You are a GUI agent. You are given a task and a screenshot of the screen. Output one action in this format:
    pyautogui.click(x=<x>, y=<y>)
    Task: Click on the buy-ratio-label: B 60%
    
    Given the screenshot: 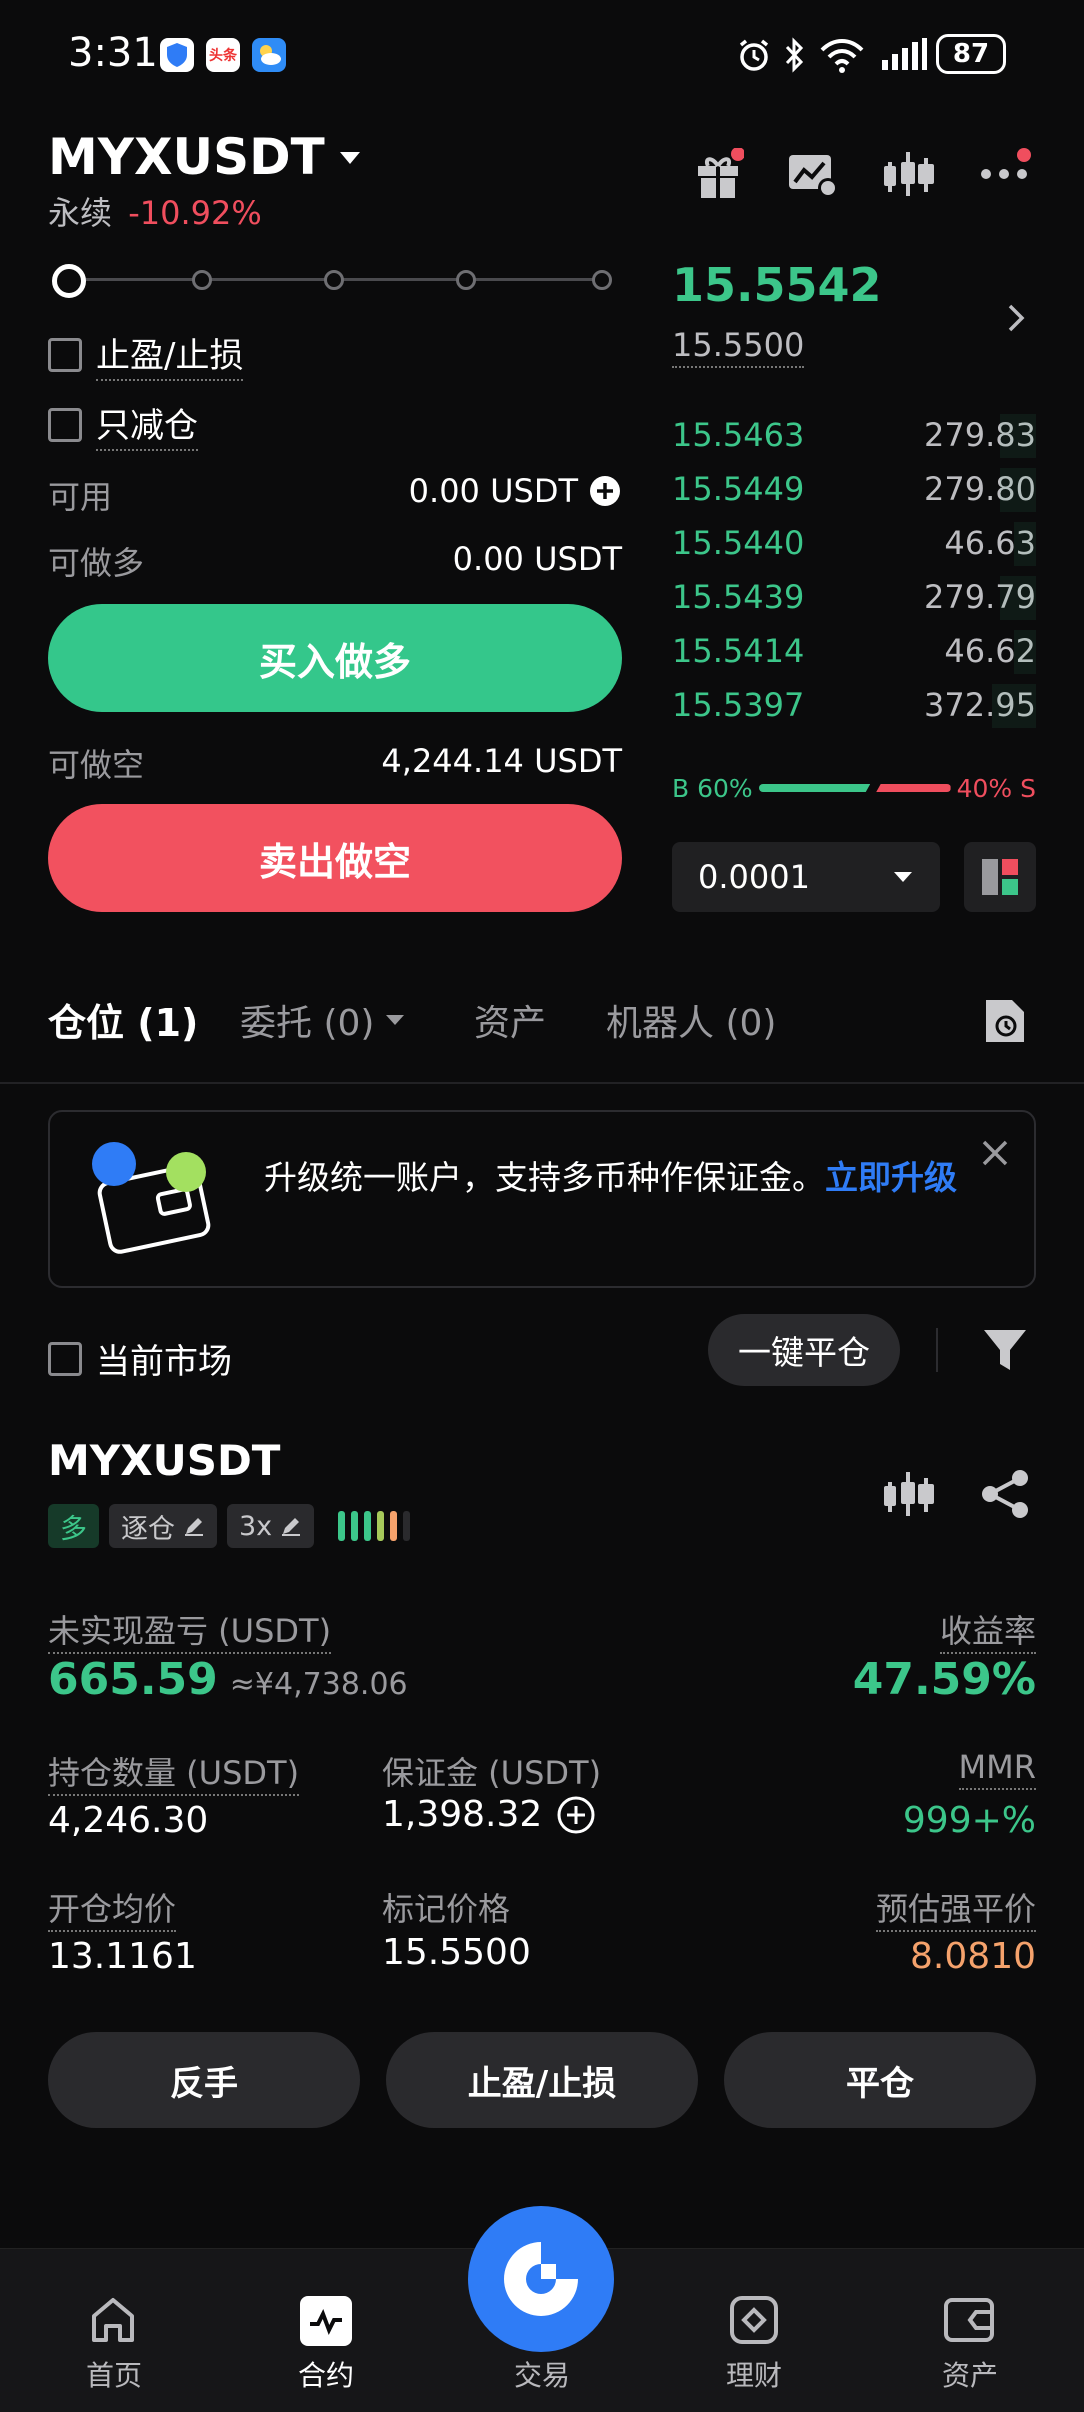 What is the action you would take?
    pyautogui.click(x=712, y=788)
    